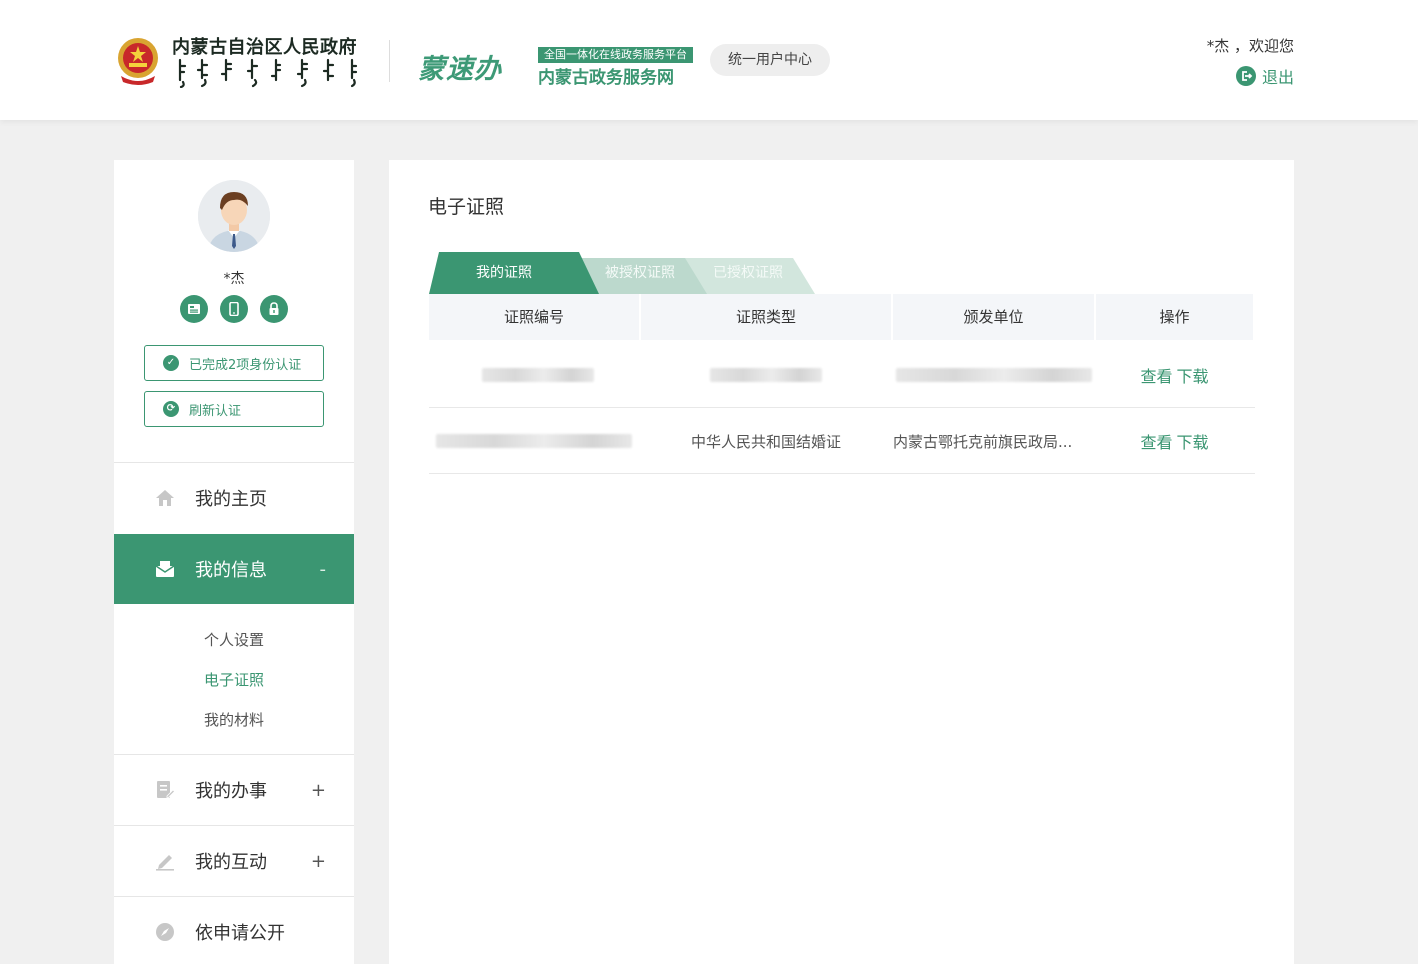  I want to click on table-row: 中华人民共和国结婚证 内蒙古鄂托克前旗民政局... 查看 下载, so click(842, 441).